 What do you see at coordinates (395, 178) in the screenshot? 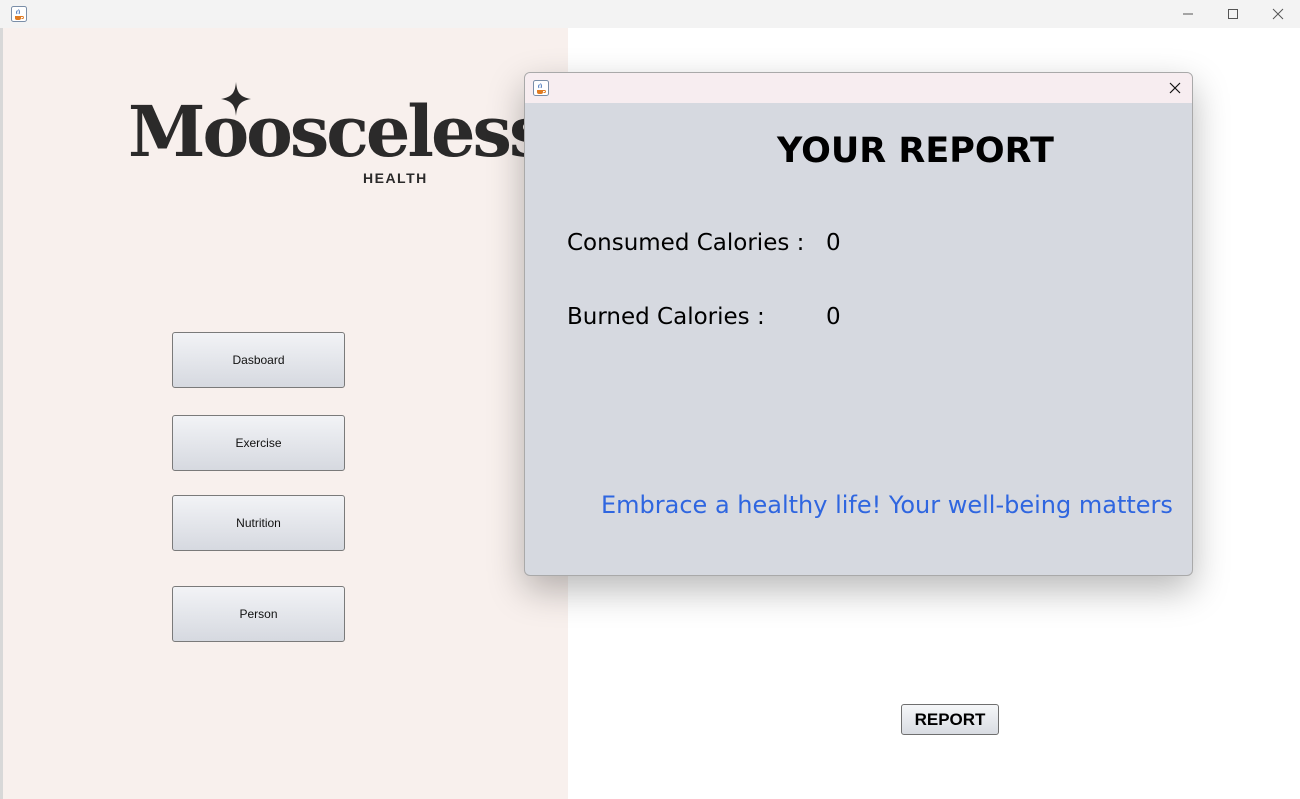
I see `logo-tagline: HEALTH` at bounding box center [395, 178].